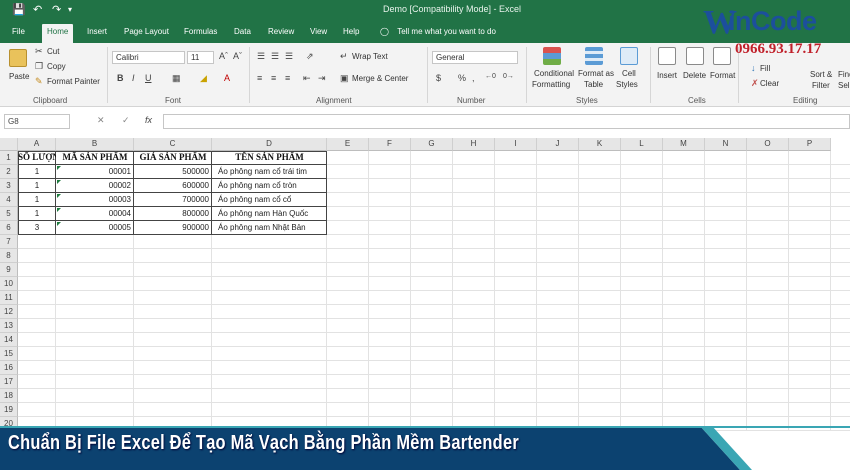 This screenshot has height=470, width=850. What do you see at coordinates (146, 34) in the screenshot?
I see `tab-page-layout: Page Layout` at bounding box center [146, 34].